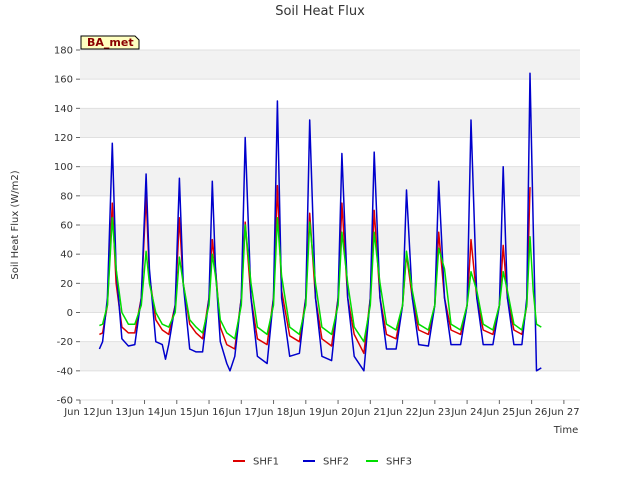 The width and height of the screenshot is (640, 480). Describe the element at coordinates (66, 255) in the screenshot. I see `y-tick-label: 40` at that location.